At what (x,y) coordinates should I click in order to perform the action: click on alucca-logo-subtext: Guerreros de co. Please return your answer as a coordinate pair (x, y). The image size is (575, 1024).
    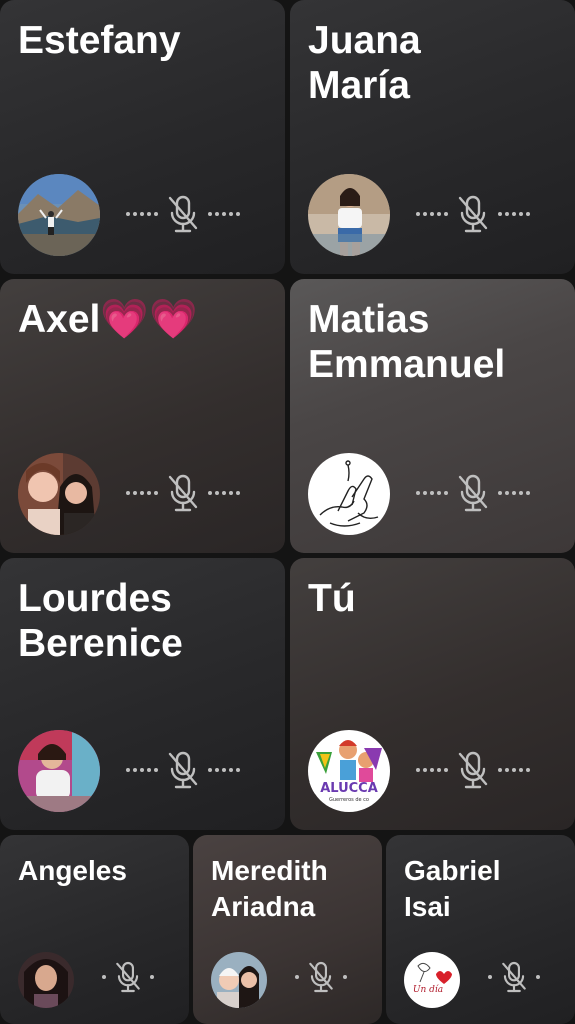
    Looking at the image, I should click on (349, 800).